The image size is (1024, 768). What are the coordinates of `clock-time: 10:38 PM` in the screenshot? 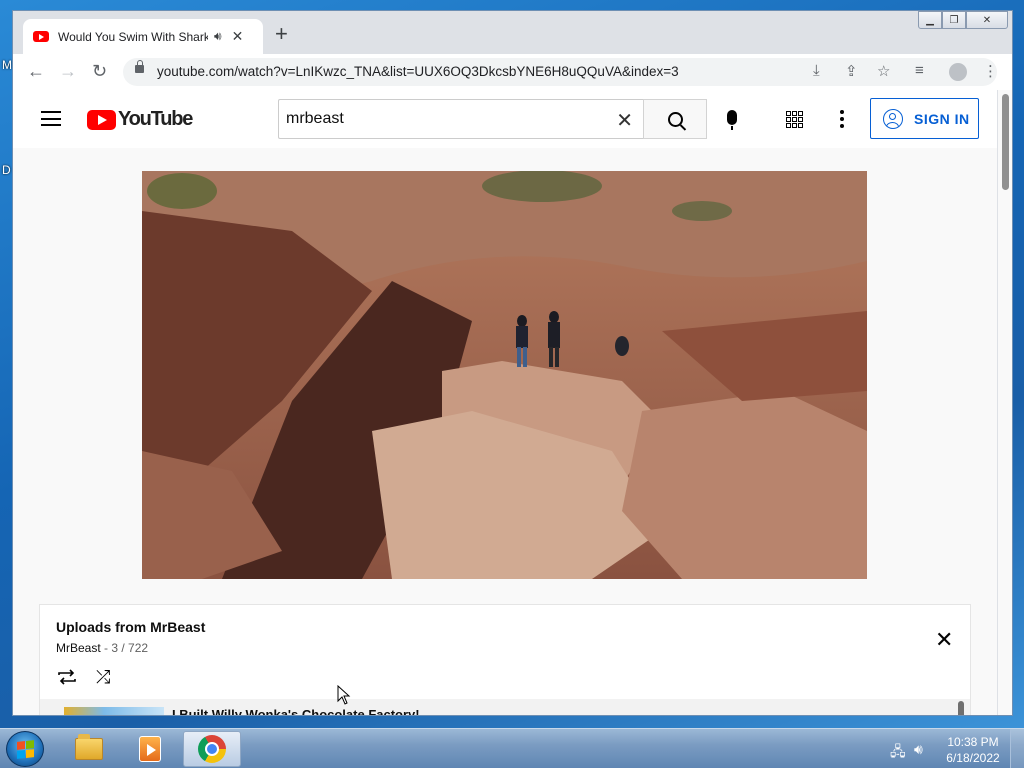 It's located at (973, 742).